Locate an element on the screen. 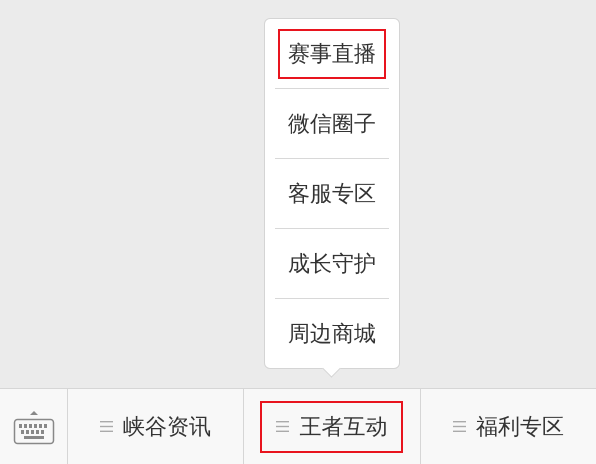 The height and width of the screenshot is (464, 596). keyboard-icon is located at coordinates (33, 426).